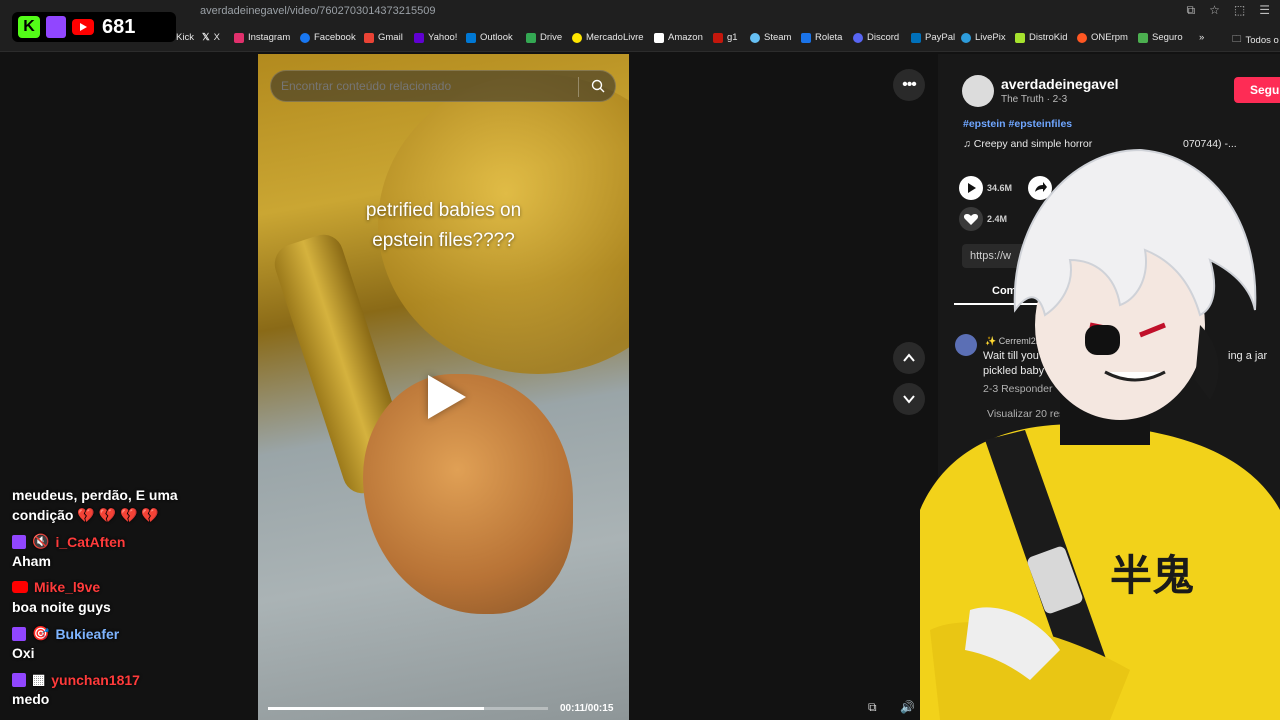 The width and height of the screenshot is (1280, 720). I want to click on video-progress-fill, so click(376, 708).